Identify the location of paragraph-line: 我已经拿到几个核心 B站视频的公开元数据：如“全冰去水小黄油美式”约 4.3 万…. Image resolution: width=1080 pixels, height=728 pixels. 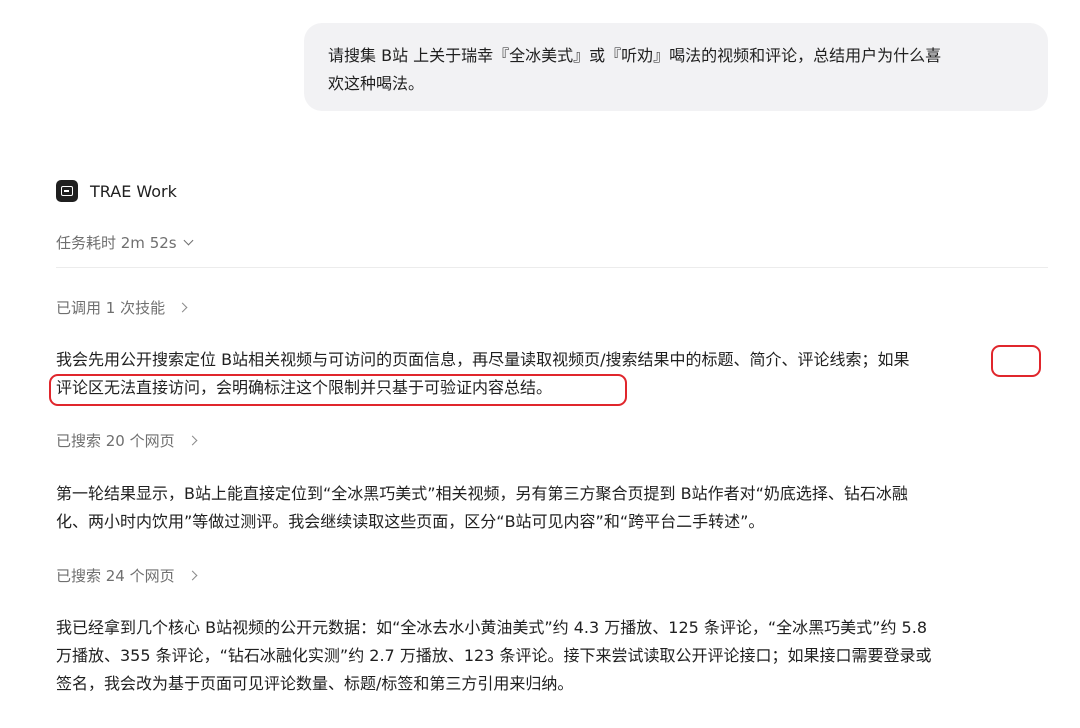
(491, 627).